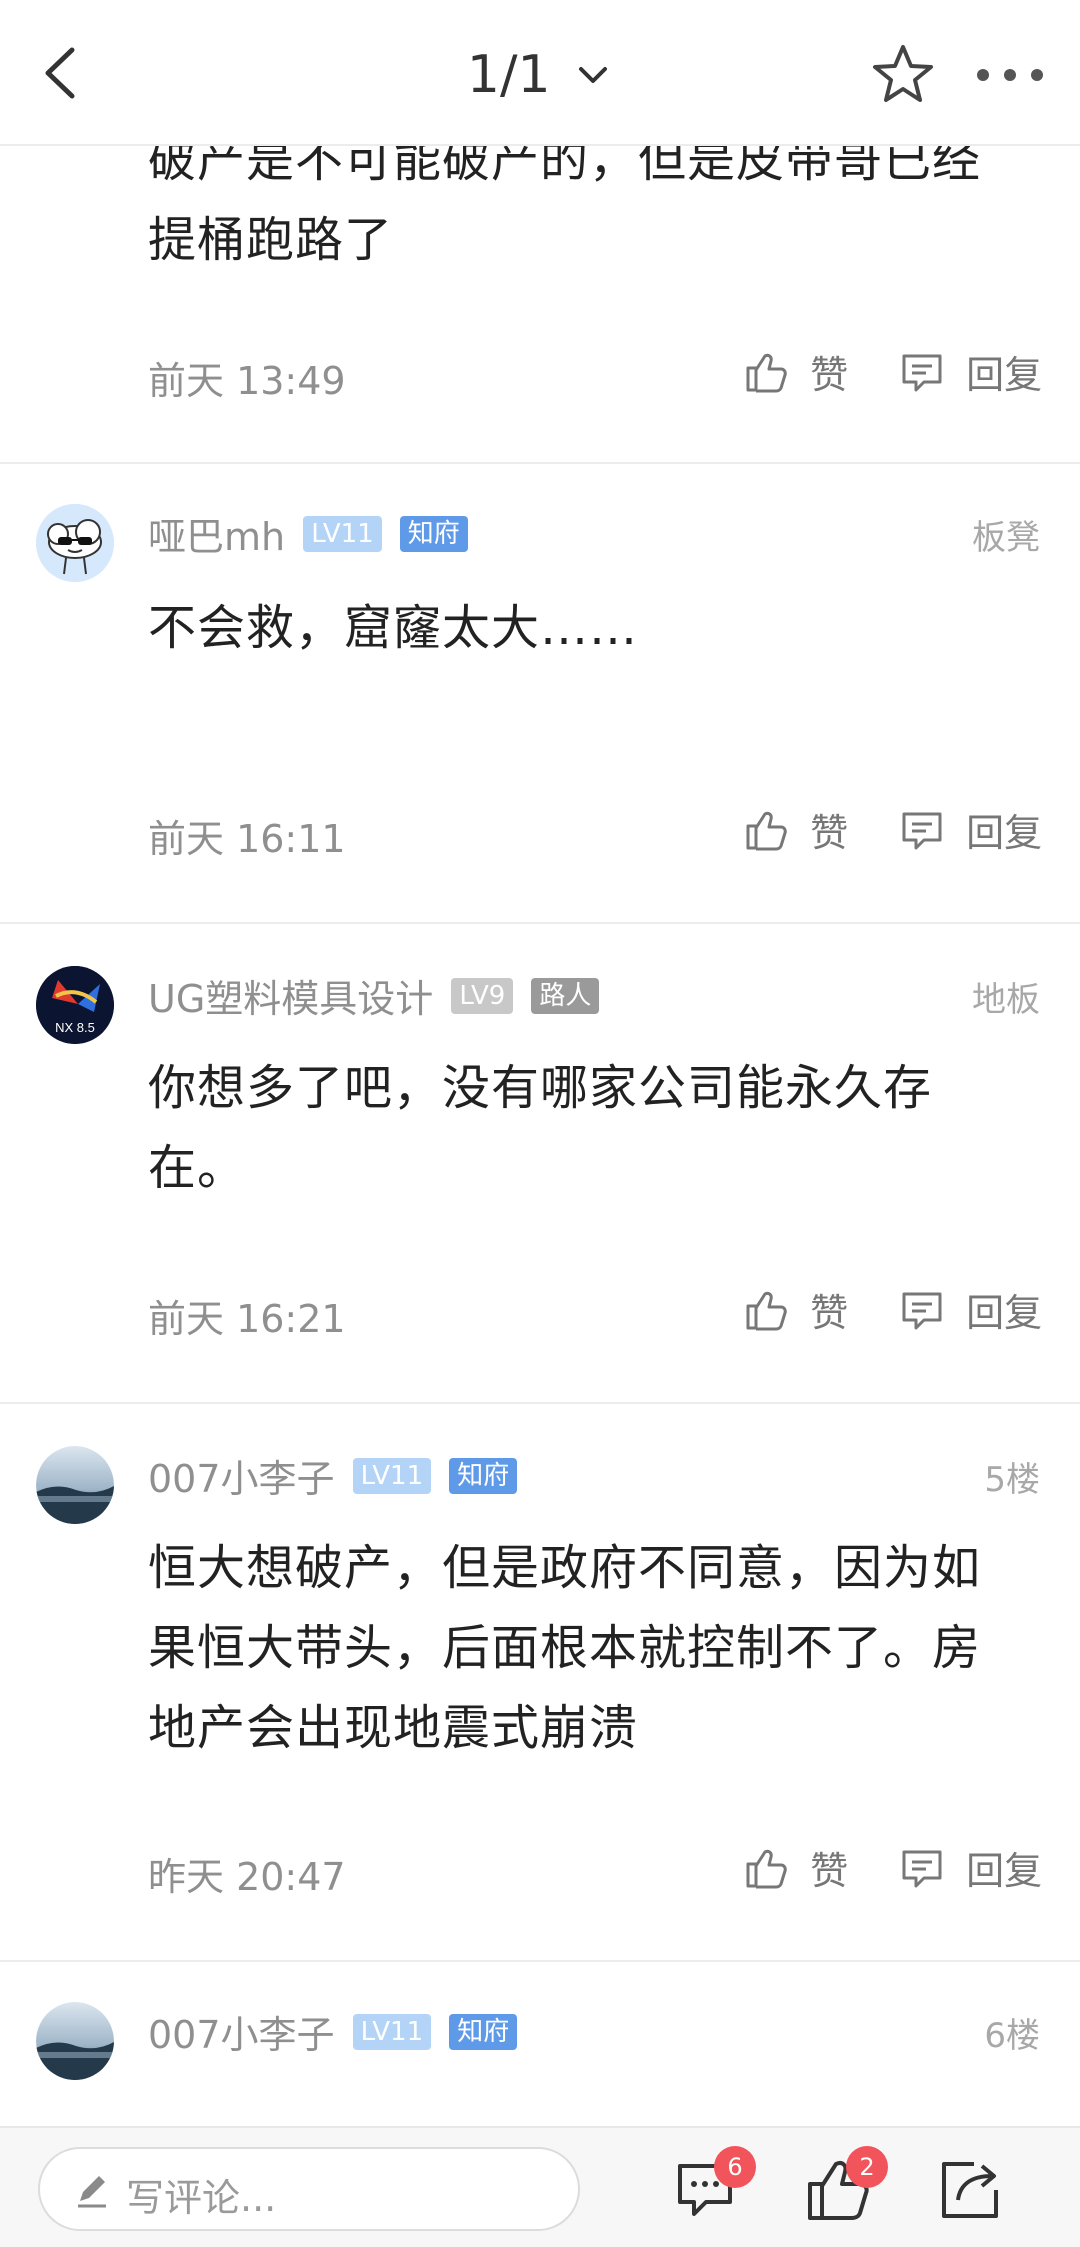  What do you see at coordinates (75, 1005) in the screenshot?
I see `avatar: NX 8.5` at bounding box center [75, 1005].